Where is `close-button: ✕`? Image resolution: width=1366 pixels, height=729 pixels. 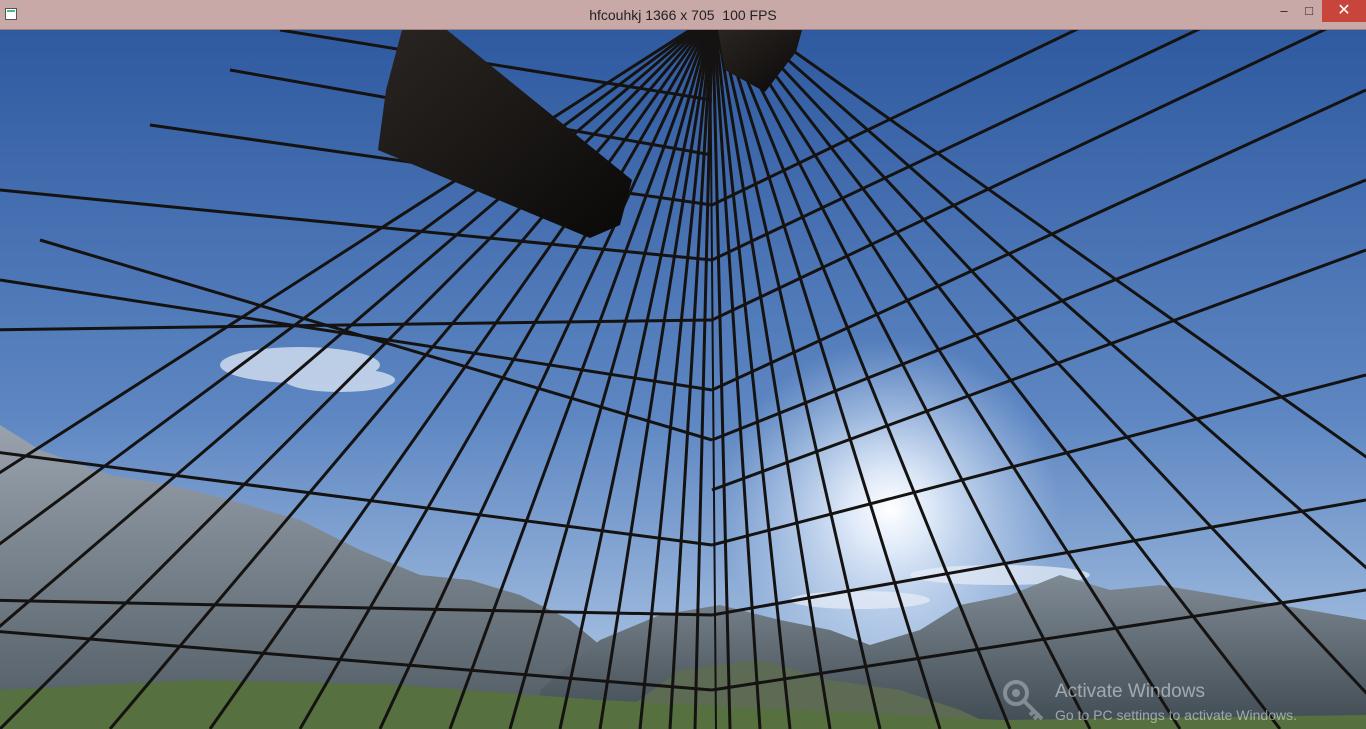 close-button: ✕ is located at coordinates (1344, 11).